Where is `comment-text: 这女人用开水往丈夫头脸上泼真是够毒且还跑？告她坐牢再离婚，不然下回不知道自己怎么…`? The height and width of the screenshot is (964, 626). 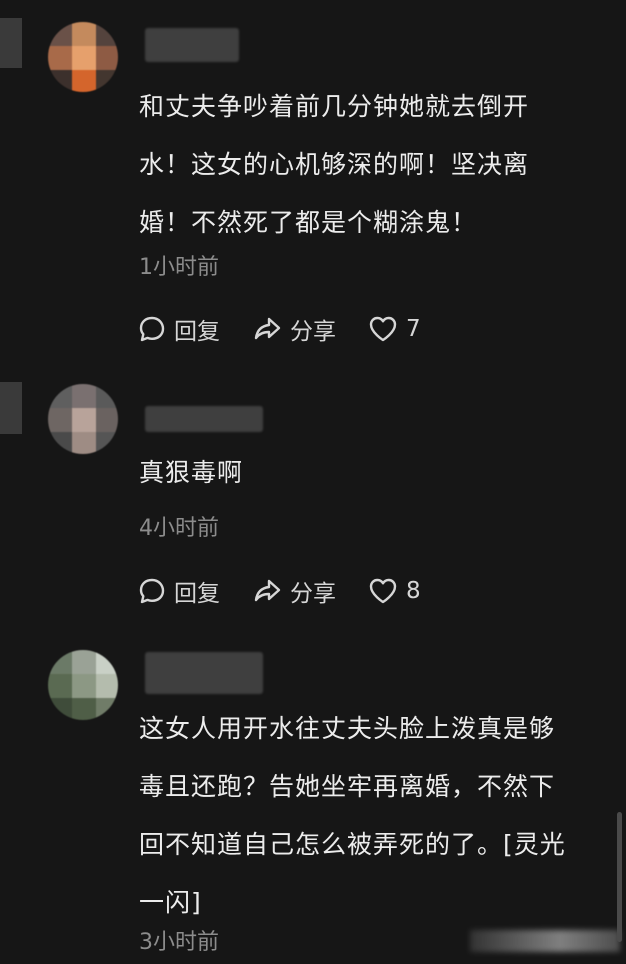 comment-text: 这女人用开水往丈夫头脸上泼真是够毒且还跑？告她坐牢再离婚，不然下回不知道自己怎么… is located at coordinates (352, 815).